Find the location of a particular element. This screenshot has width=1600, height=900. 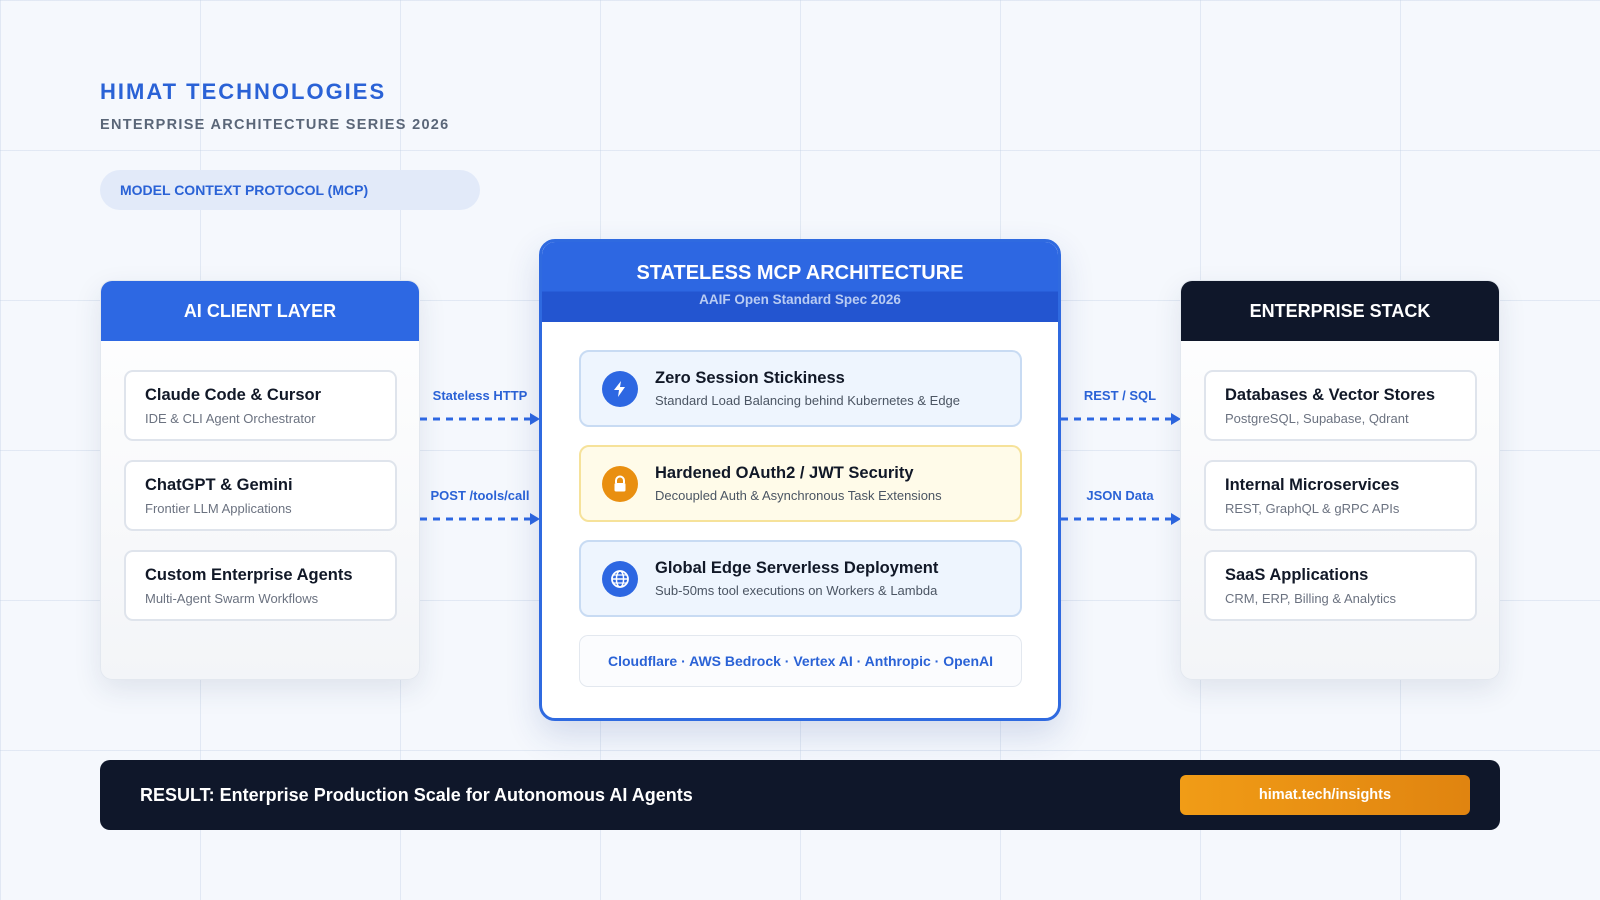

ai-client-layer-header: AI CLIENT LAYER is located at coordinates (260, 311).